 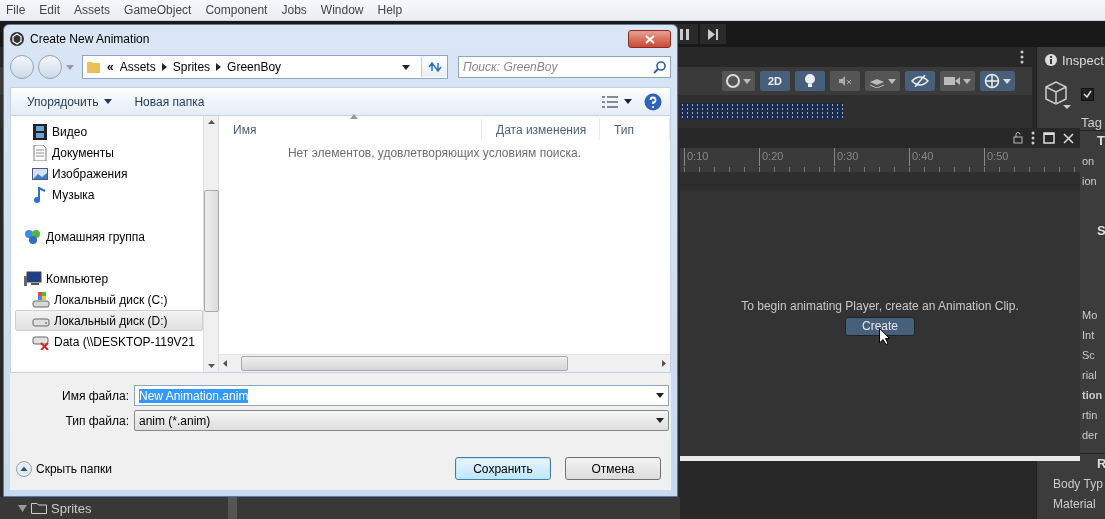 I want to click on vertical-scrollbar, so click(x=211, y=244).